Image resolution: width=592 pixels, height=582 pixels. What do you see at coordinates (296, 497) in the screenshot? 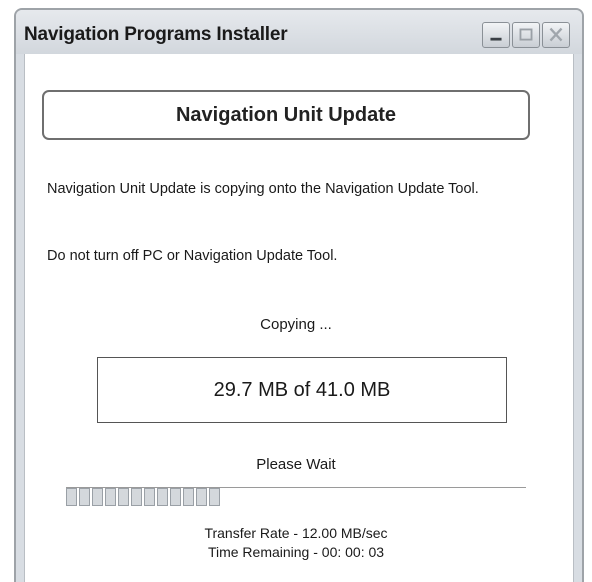
I see `progress-bar` at bounding box center [296, 497].